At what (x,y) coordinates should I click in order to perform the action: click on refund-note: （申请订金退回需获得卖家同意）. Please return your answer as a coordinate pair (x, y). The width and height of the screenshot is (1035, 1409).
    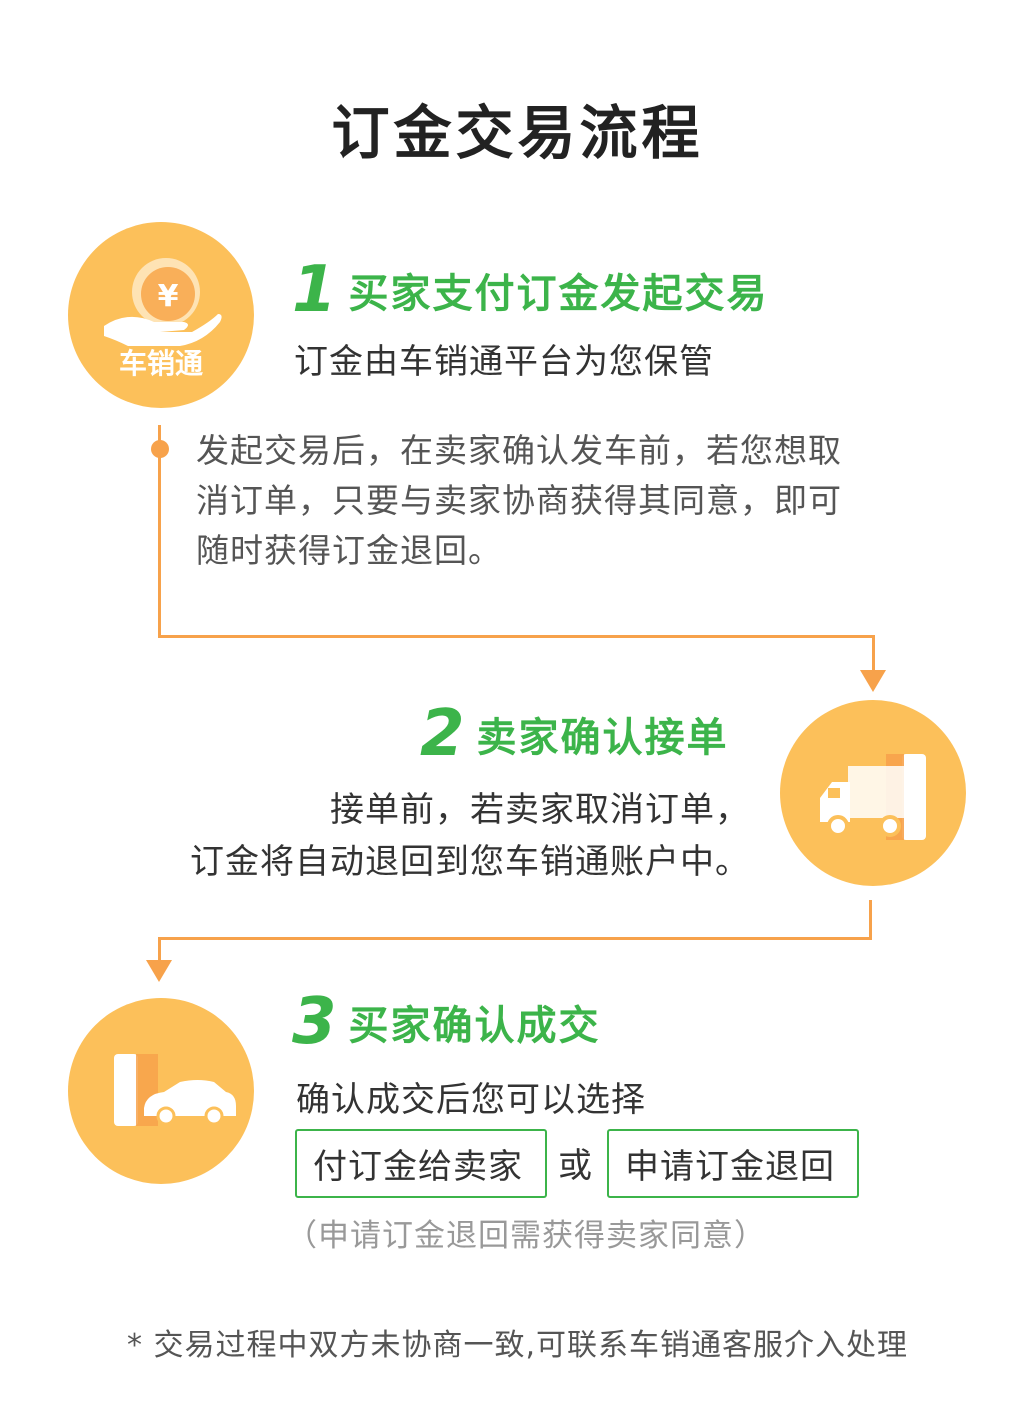
    Looking at the image, I should click on (526, 1236).